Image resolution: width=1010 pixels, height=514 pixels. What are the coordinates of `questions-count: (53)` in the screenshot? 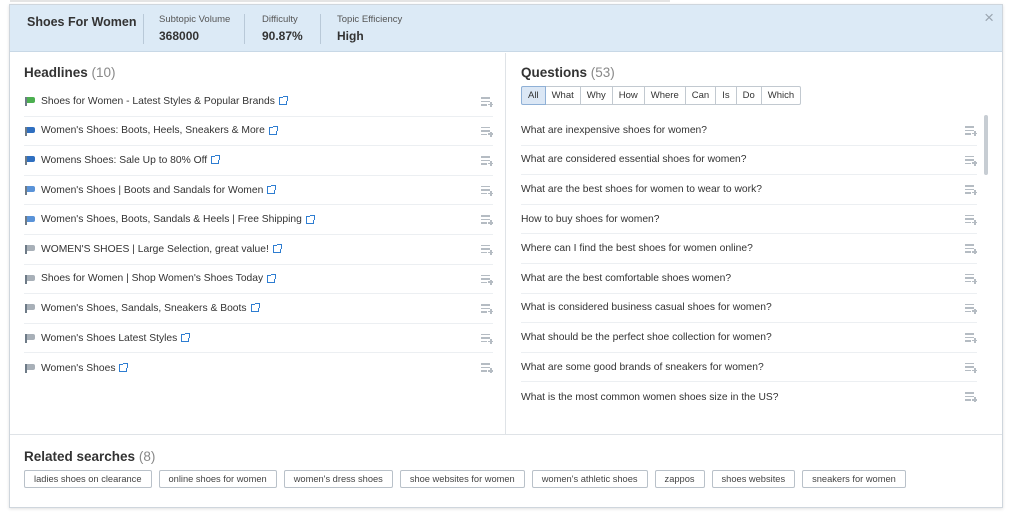 It's located at (602, 72).